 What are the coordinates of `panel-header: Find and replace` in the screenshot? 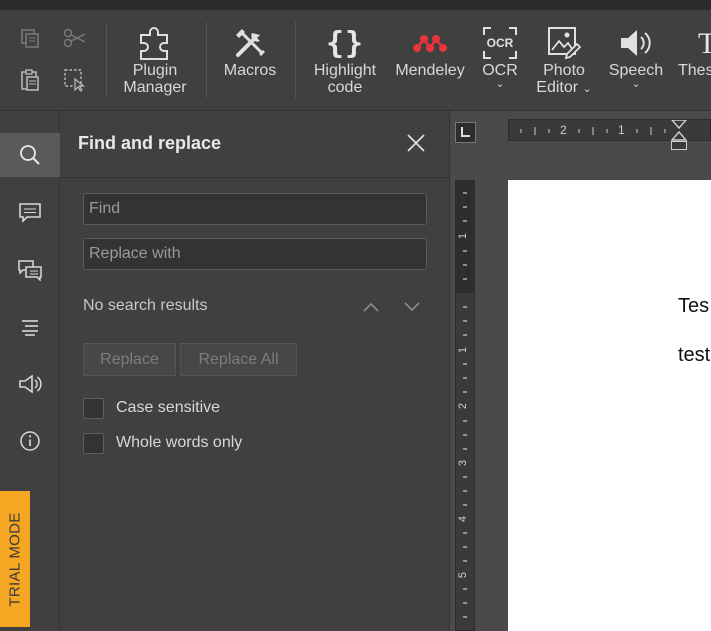 It's located at (255, 144).